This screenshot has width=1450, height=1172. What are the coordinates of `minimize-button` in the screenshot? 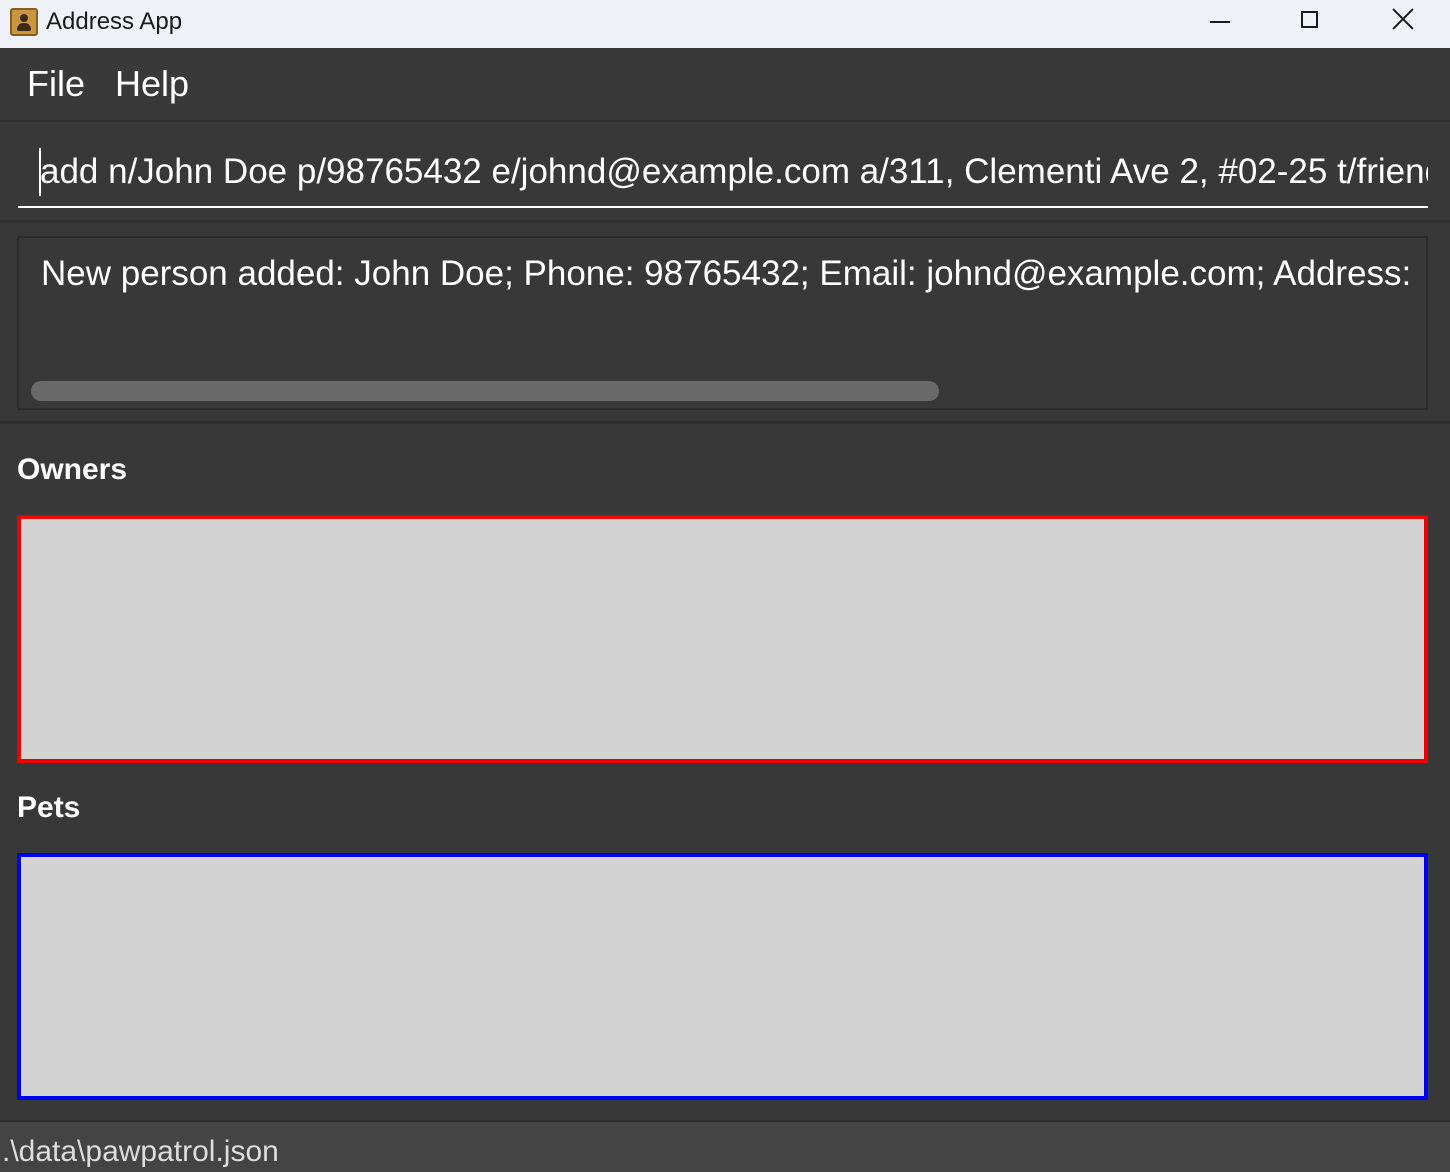 It's located at (1219, 24).